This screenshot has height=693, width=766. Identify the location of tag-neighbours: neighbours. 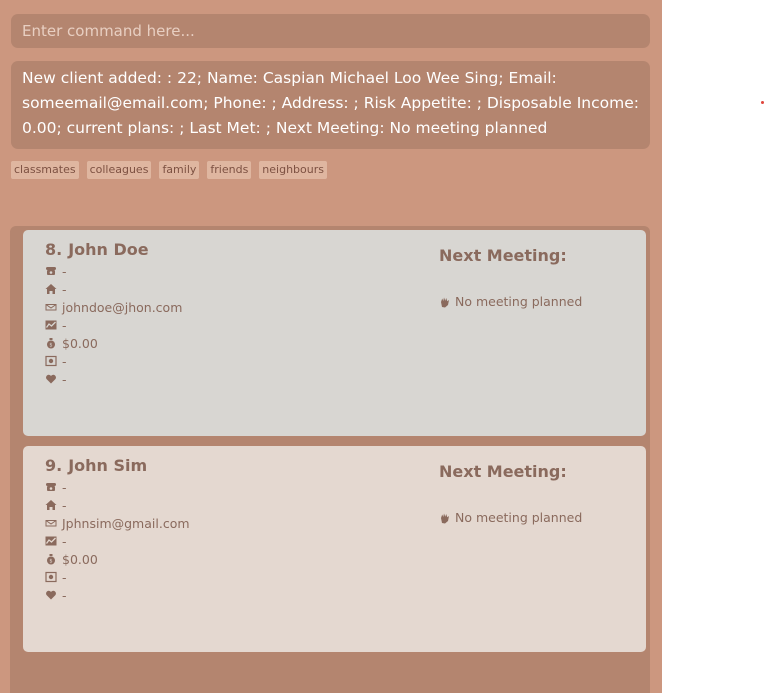
(293, 170).